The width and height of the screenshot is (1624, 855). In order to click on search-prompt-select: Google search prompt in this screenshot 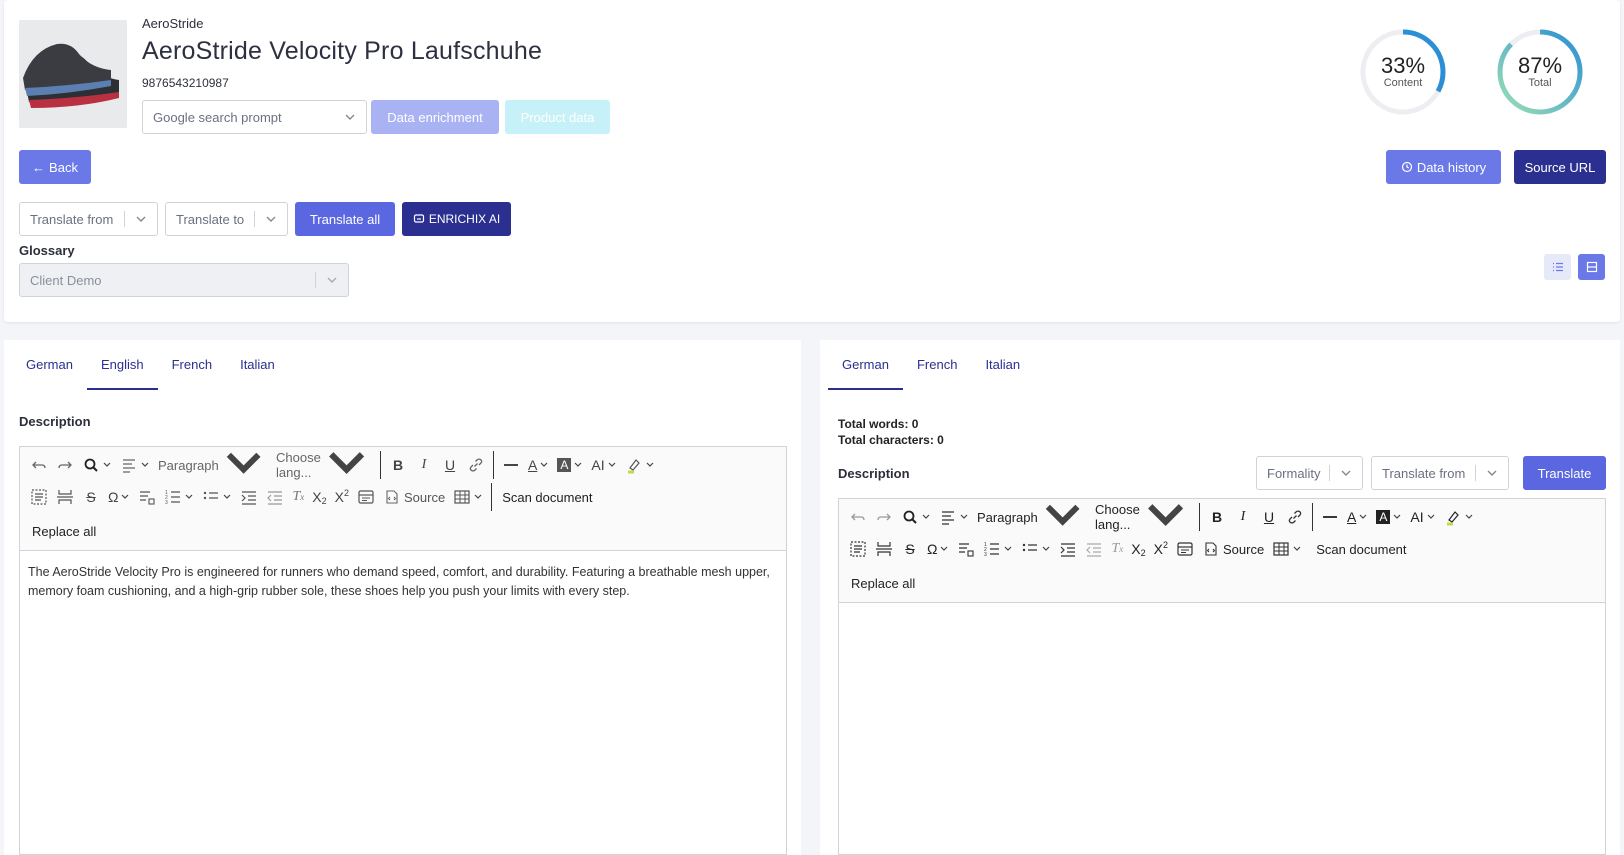, I will do `click(254, 117)`.